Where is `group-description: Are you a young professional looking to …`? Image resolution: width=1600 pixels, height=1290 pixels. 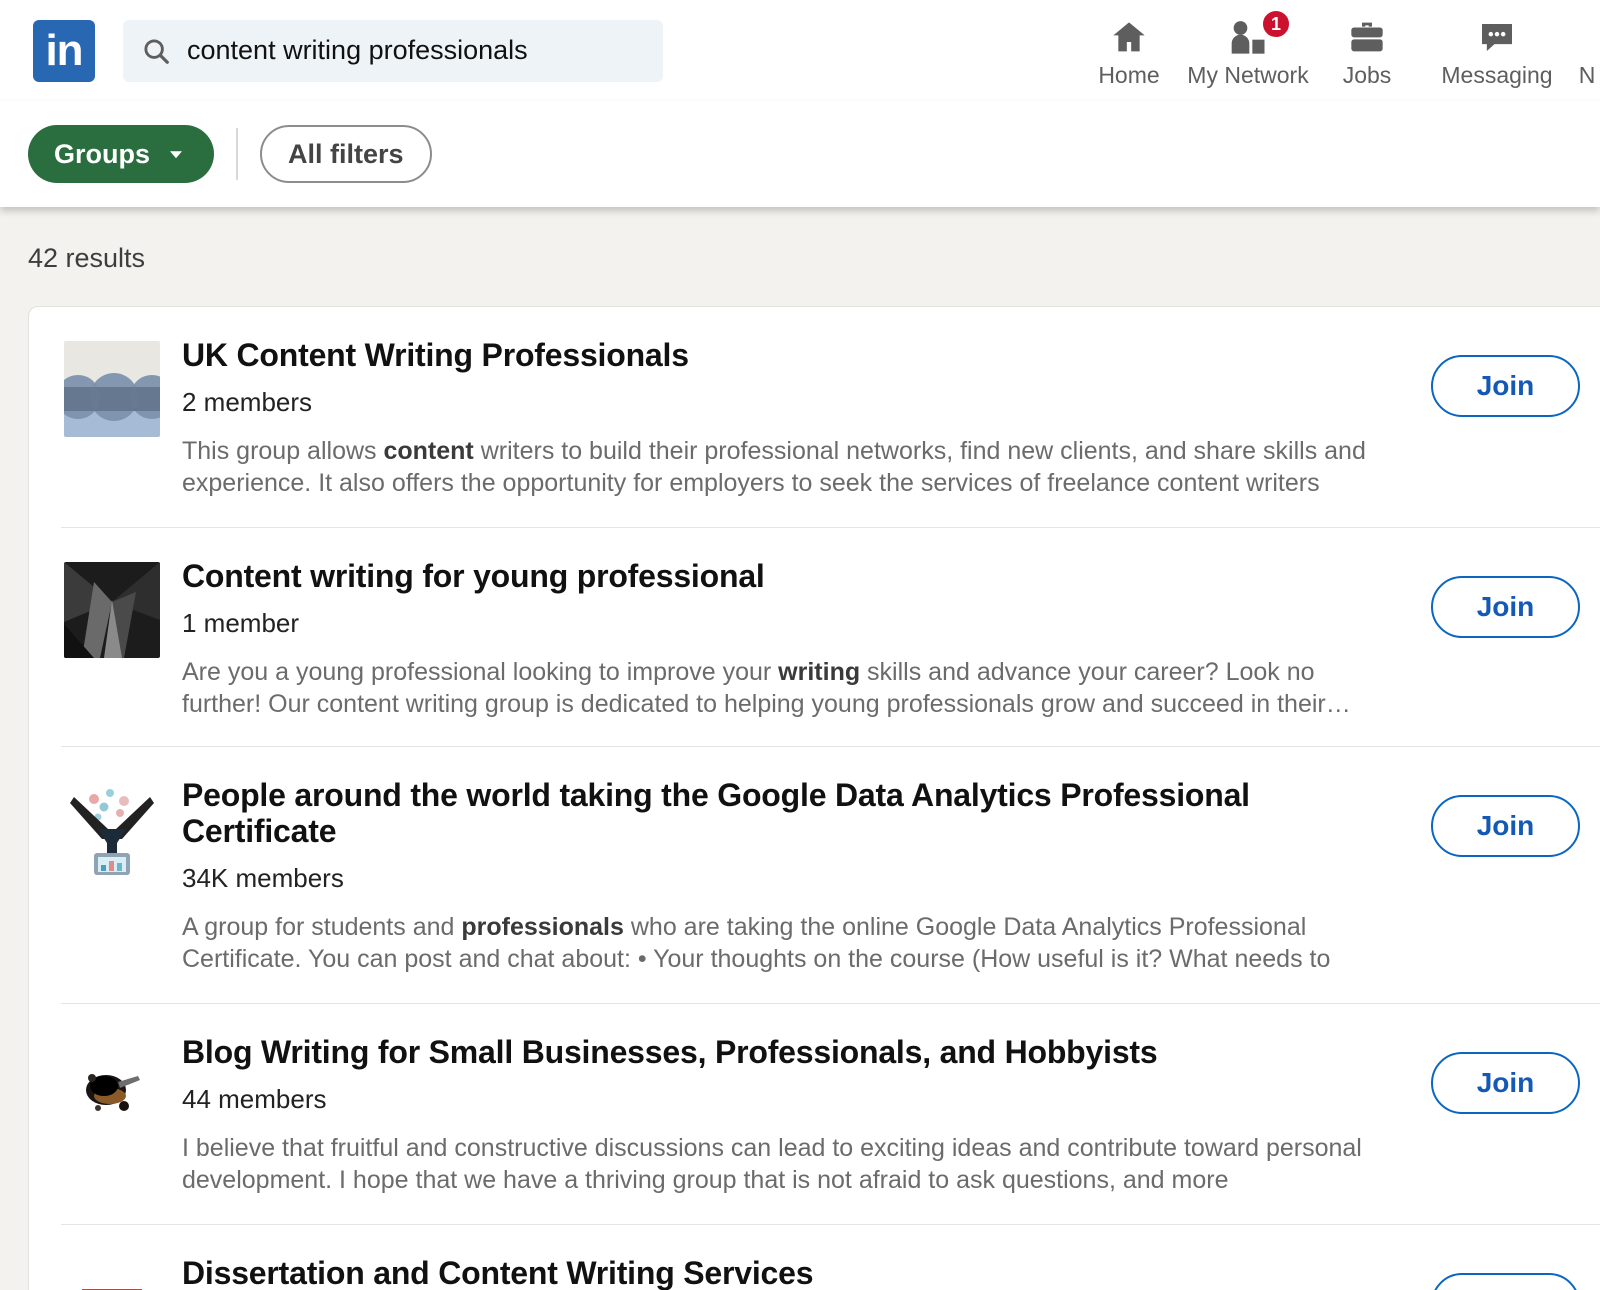
group-description: Are you a young professional looking to … is located at coordinates (766, 687).